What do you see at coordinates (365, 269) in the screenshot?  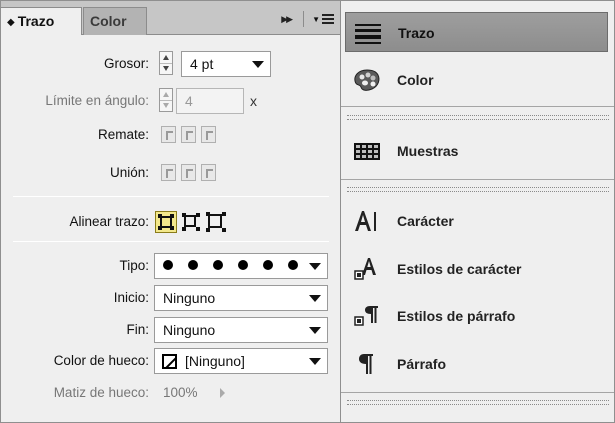 I see `character-styles-icon` at bounding box center [365, 269].